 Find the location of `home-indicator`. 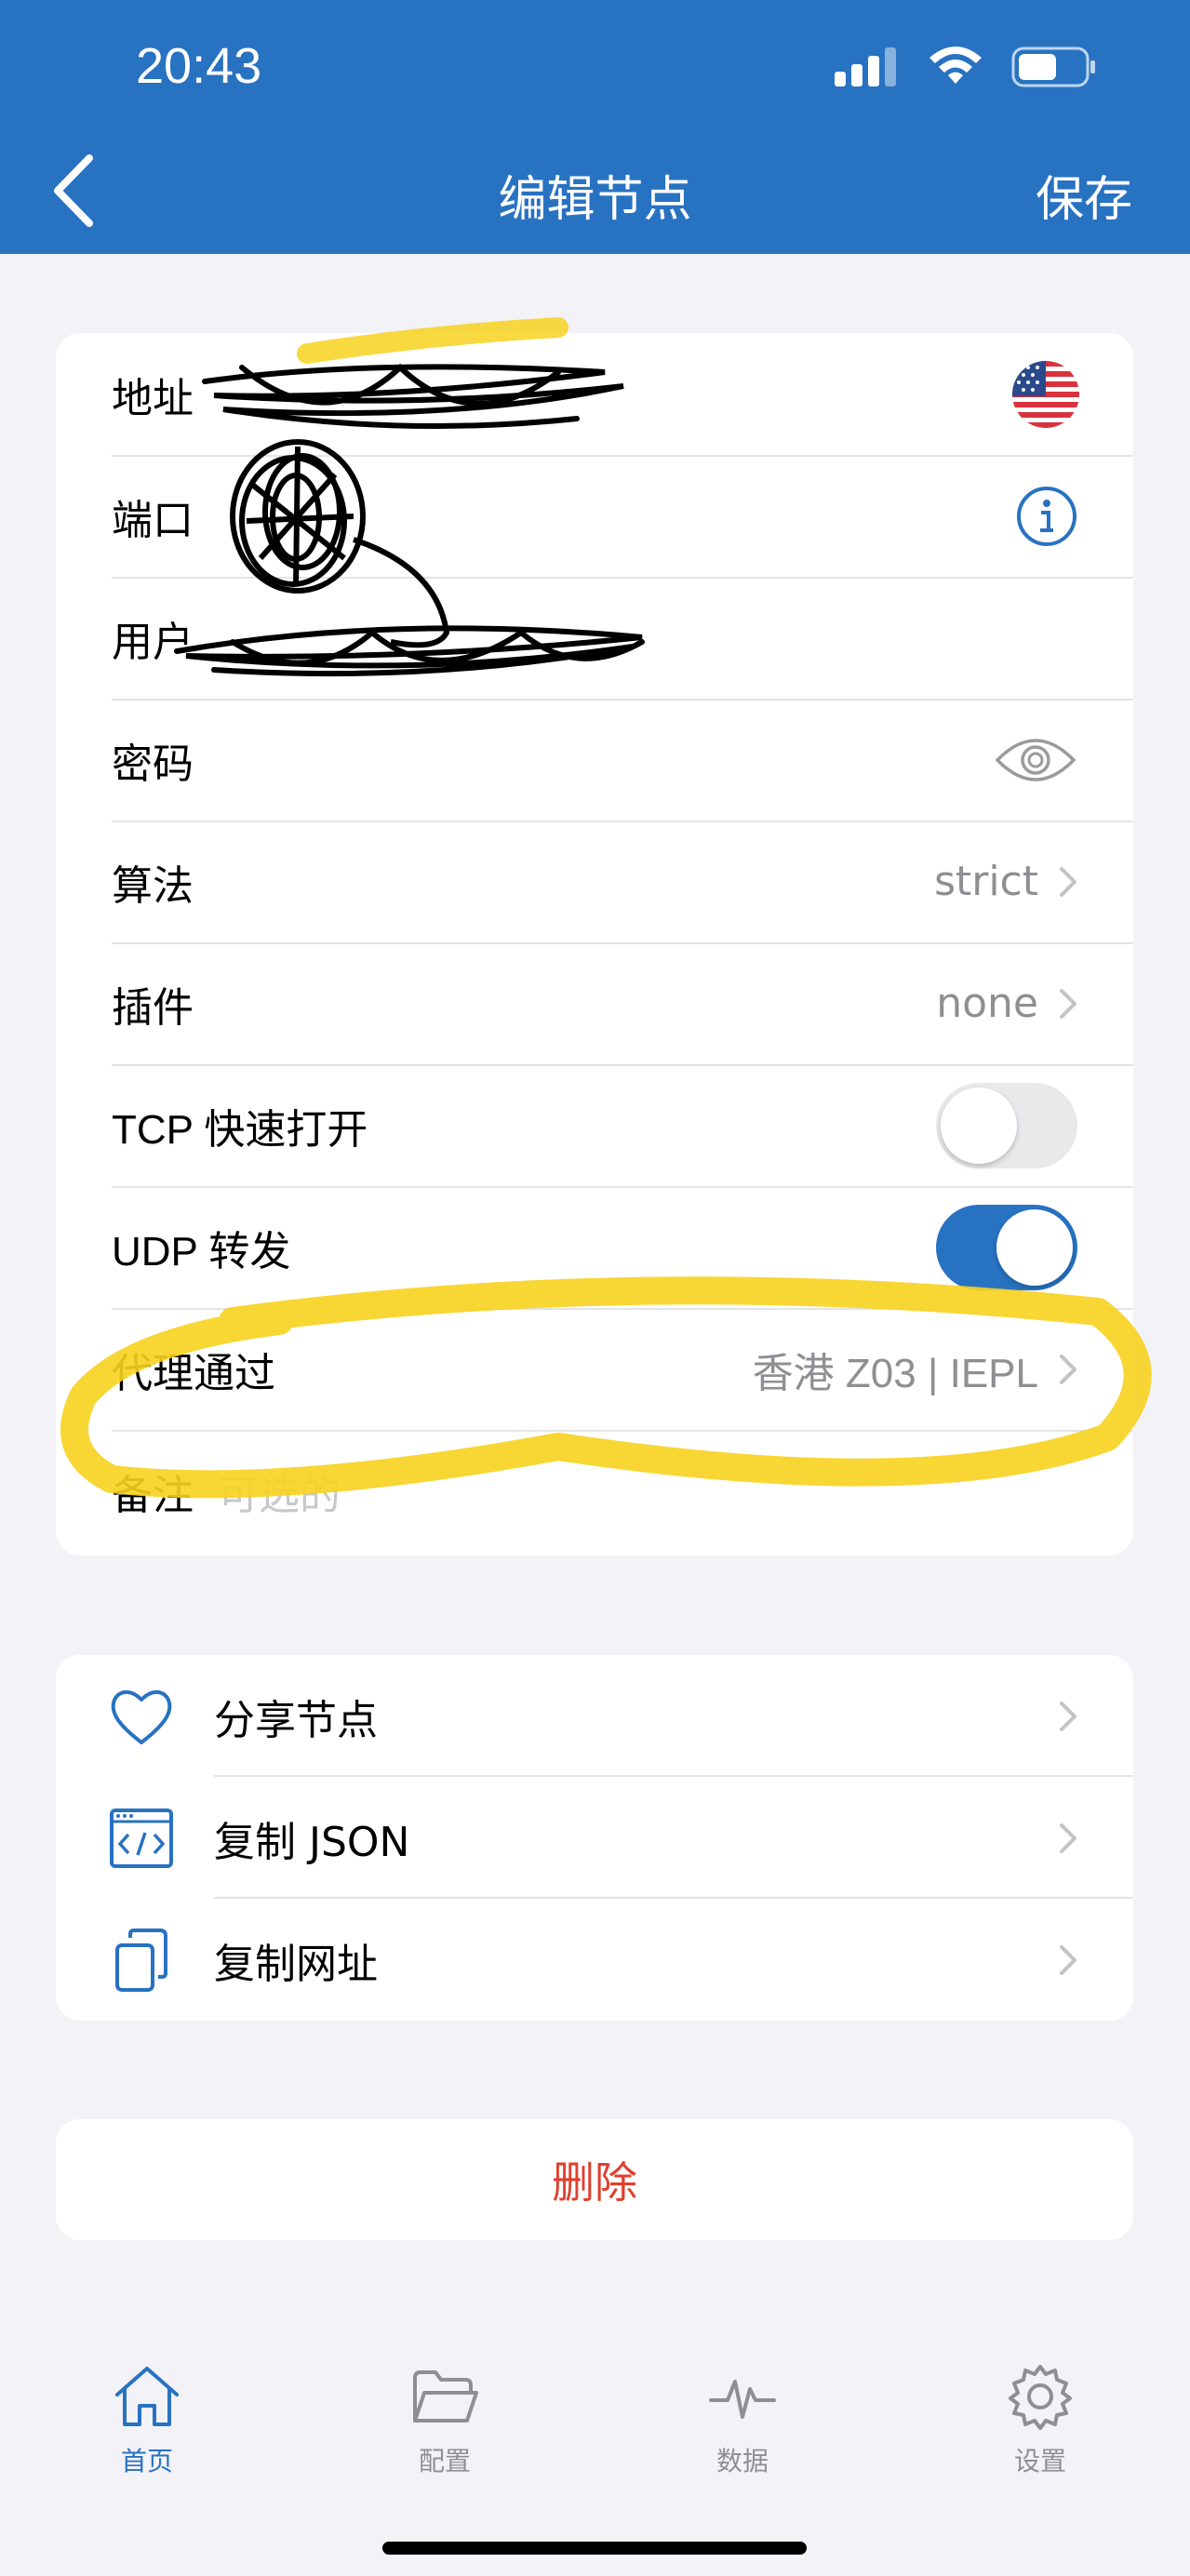

home-indicator is located at coordinates (594, 2548).